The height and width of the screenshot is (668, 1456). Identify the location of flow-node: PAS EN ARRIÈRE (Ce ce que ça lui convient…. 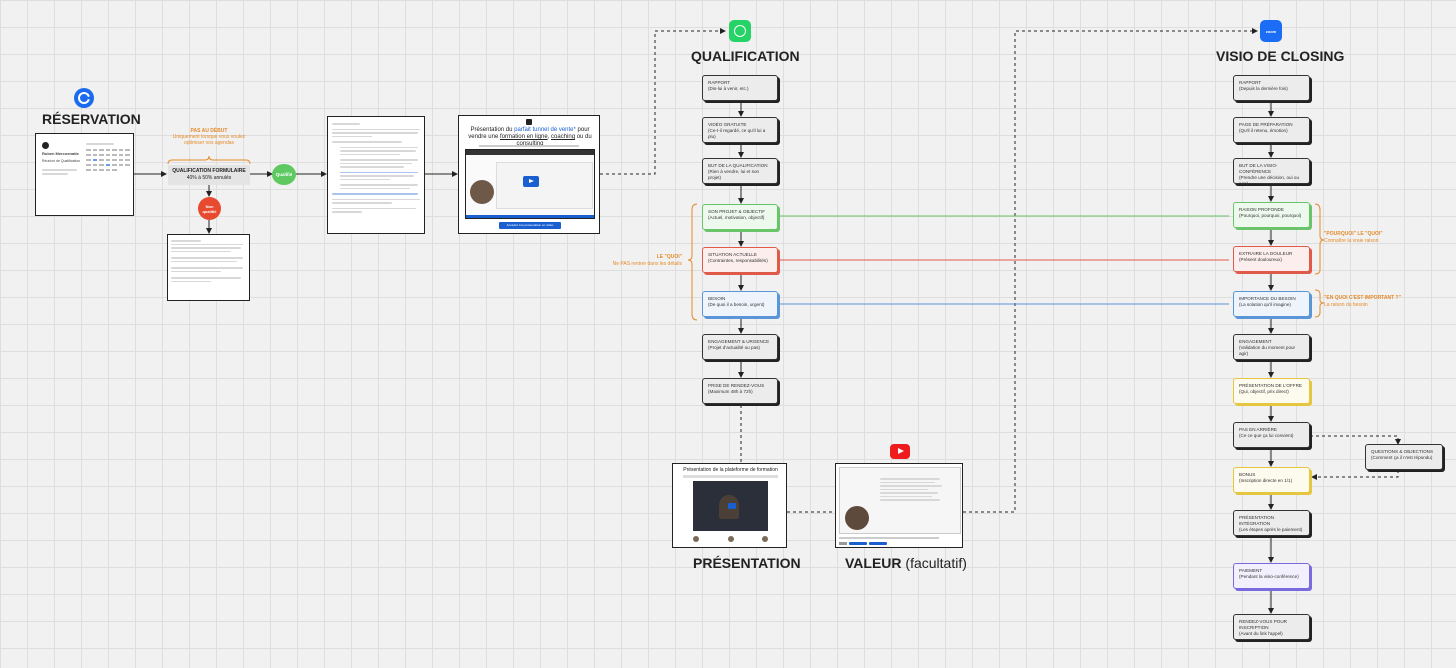
(1271, 435).